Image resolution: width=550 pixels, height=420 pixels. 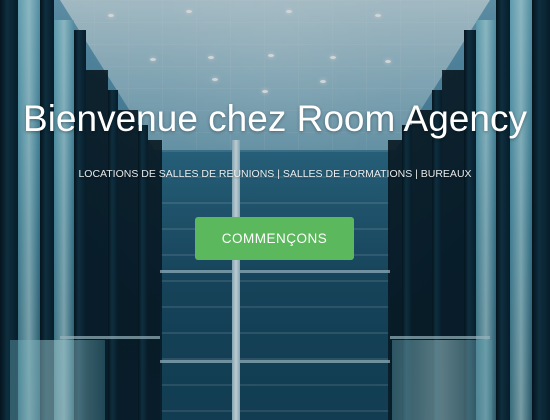 I want to click on get-started-button: COMMENÇONS, so click(x=274, y=238).